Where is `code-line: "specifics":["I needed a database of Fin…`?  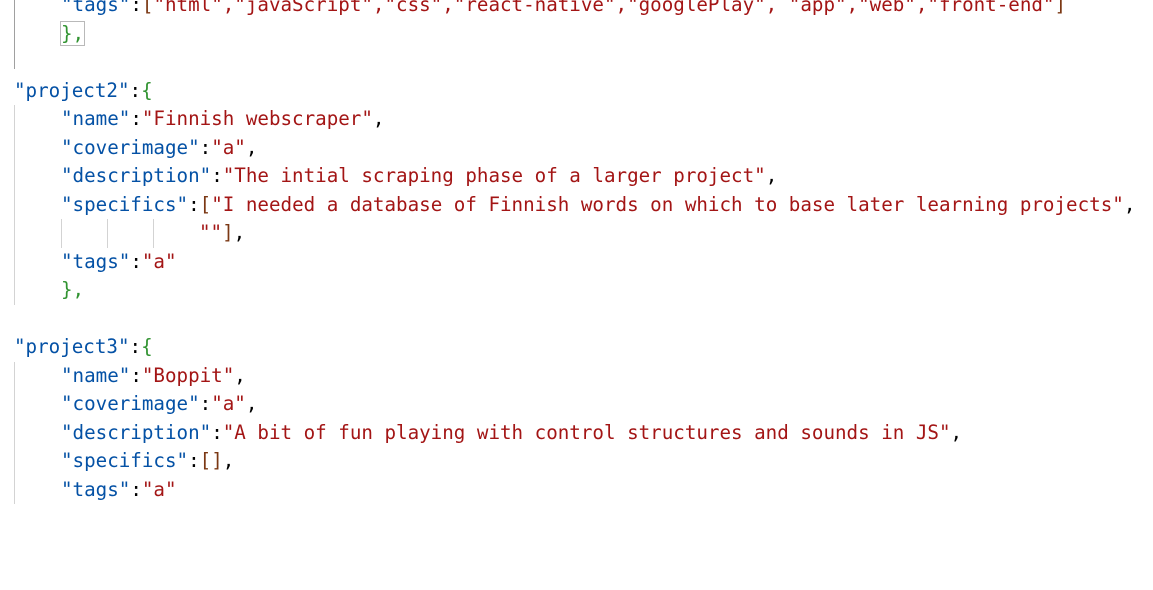 code-line: "specifics":["I needed a database of Fin… is located at coordinates (576, 204).